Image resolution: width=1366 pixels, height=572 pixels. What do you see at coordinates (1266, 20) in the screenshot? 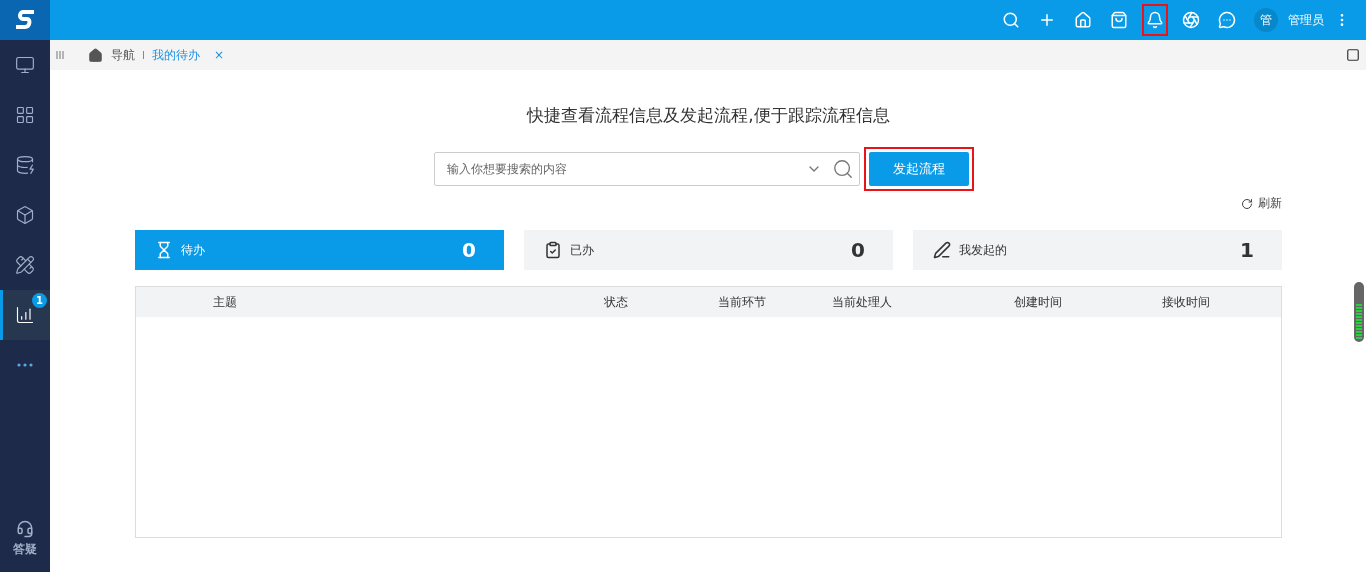
I see `user-avatar: 管` at bounding box center [1266, 20].